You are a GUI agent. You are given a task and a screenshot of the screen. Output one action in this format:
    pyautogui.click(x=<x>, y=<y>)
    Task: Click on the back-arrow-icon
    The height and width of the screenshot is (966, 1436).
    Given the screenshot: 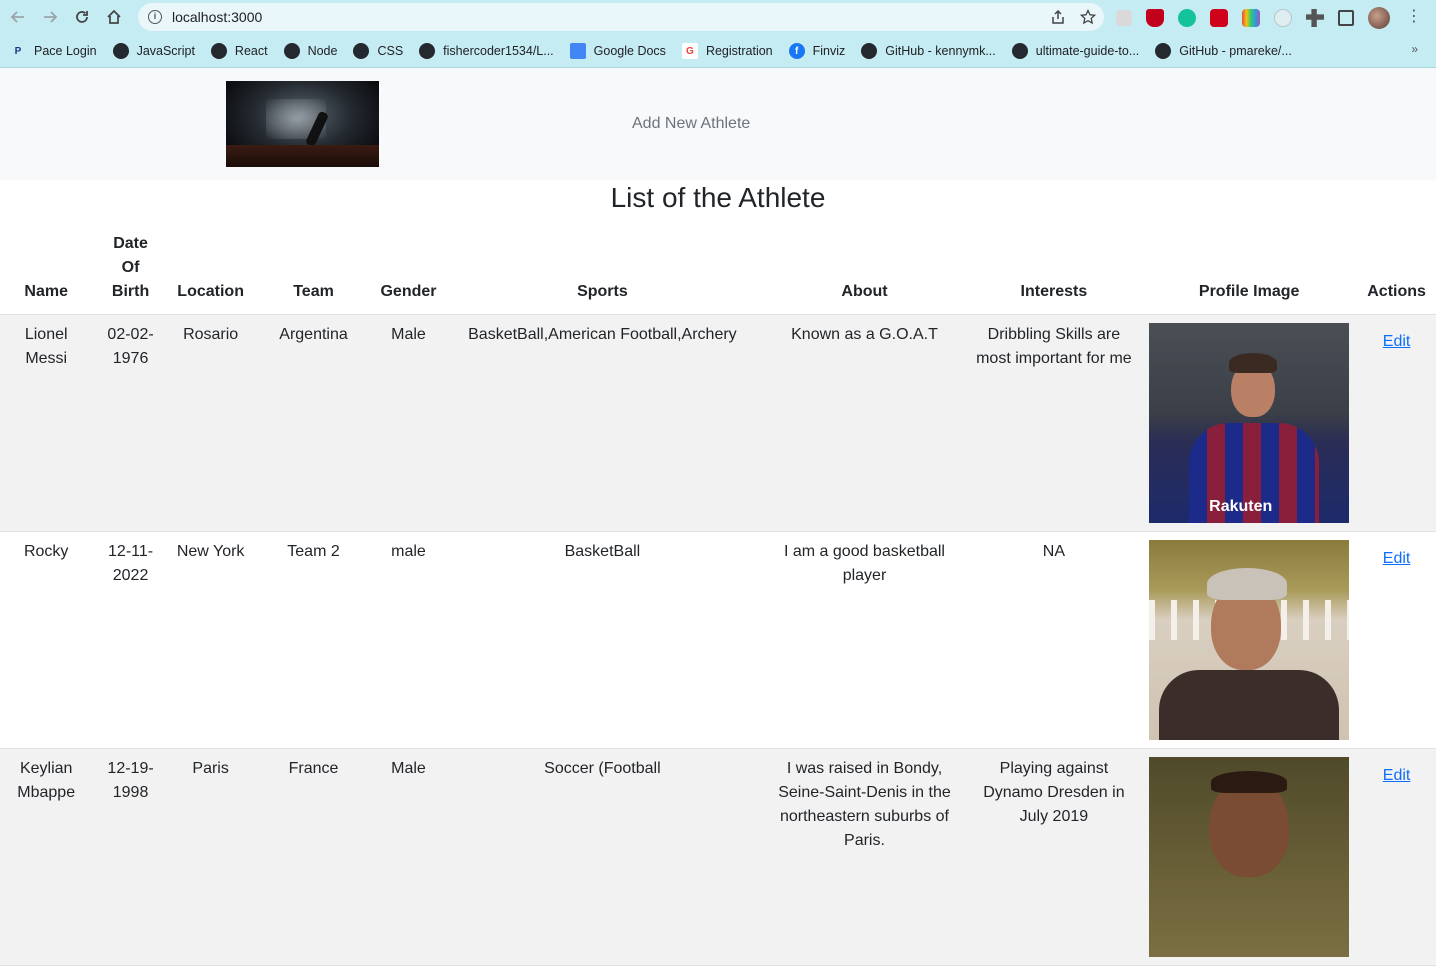 What is the action you would take?
    pyautogui.click(x=17, y=17)
    